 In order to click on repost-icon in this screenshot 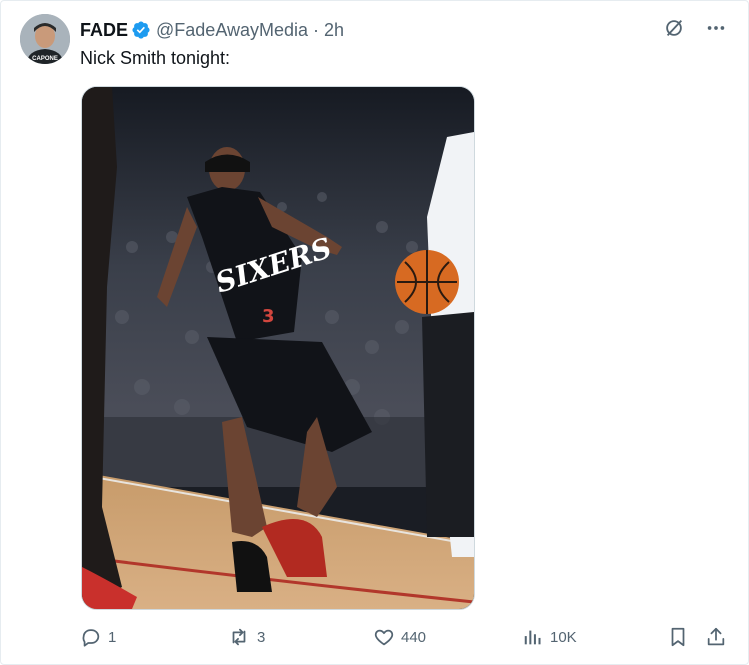, I will do `click(239, 637)`.